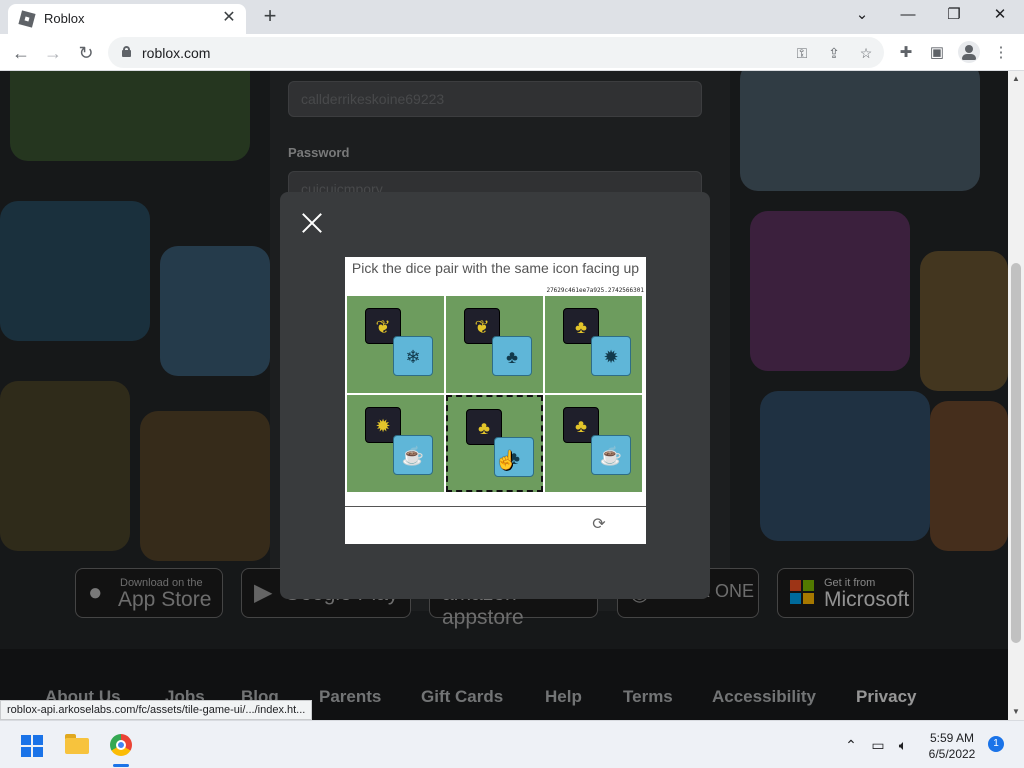  What do you see at coordinates (903, 745) in the screenshot?
I see `volume-icon: 🔈︎` at bounding box center [903, 745].